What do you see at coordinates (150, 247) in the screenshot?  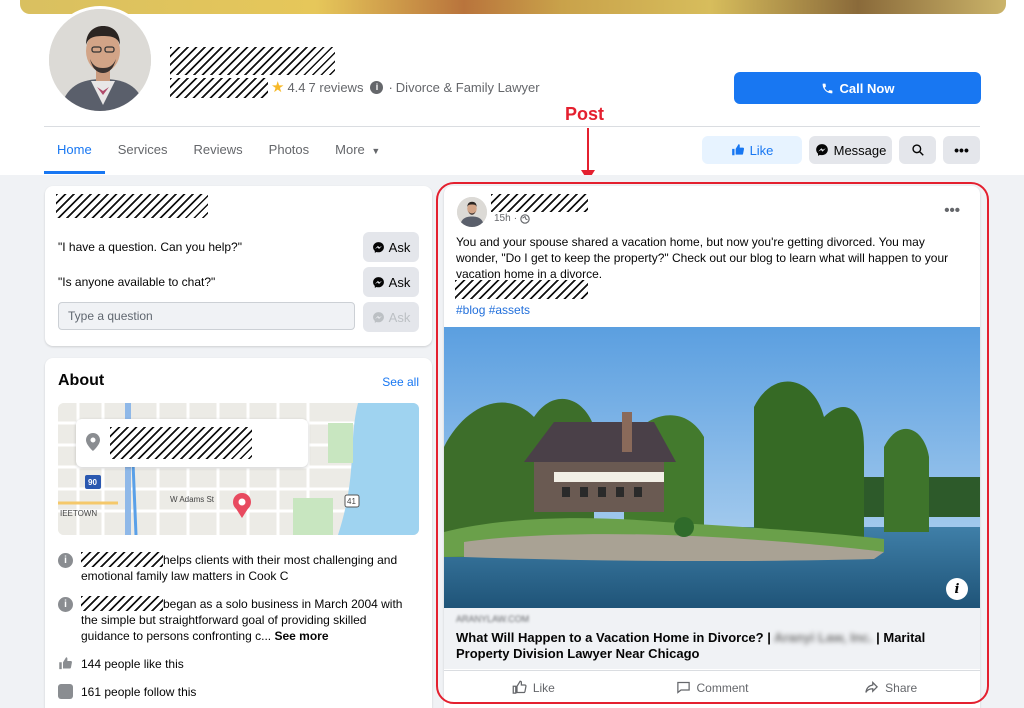 I see `suggested-question-1: "I have a question. Can you help?"` at bounding box center [150, 247].